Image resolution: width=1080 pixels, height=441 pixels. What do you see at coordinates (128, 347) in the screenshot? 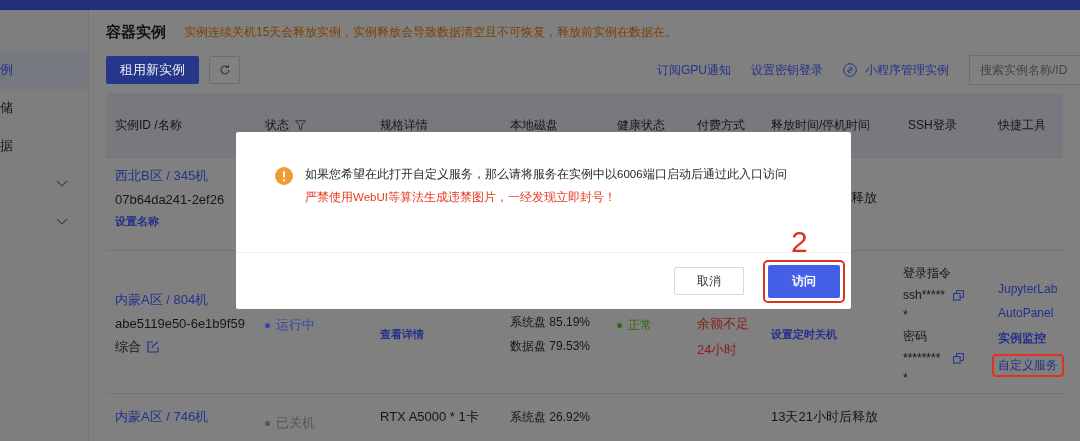
I see `instance-name: 综合` at bounding box center [128, 347].